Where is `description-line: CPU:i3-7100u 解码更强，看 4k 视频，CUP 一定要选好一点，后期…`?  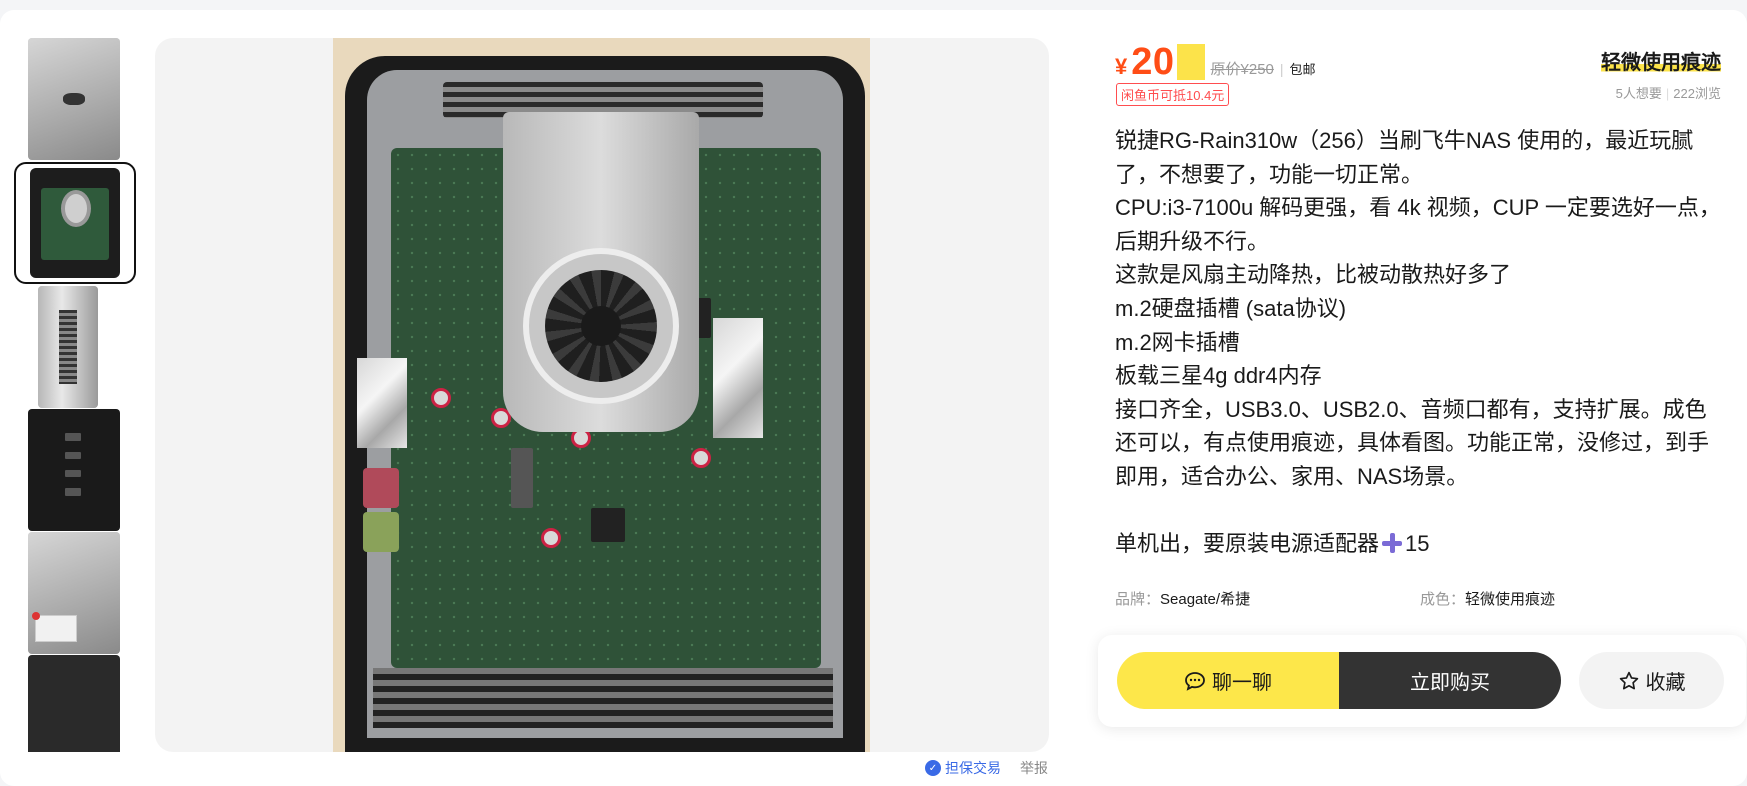
description-line: CPU:i3-7100u 解码更强，看 4k 视频，CUP 一定要选好一点，后期… is located at coordinates (1418, 224).